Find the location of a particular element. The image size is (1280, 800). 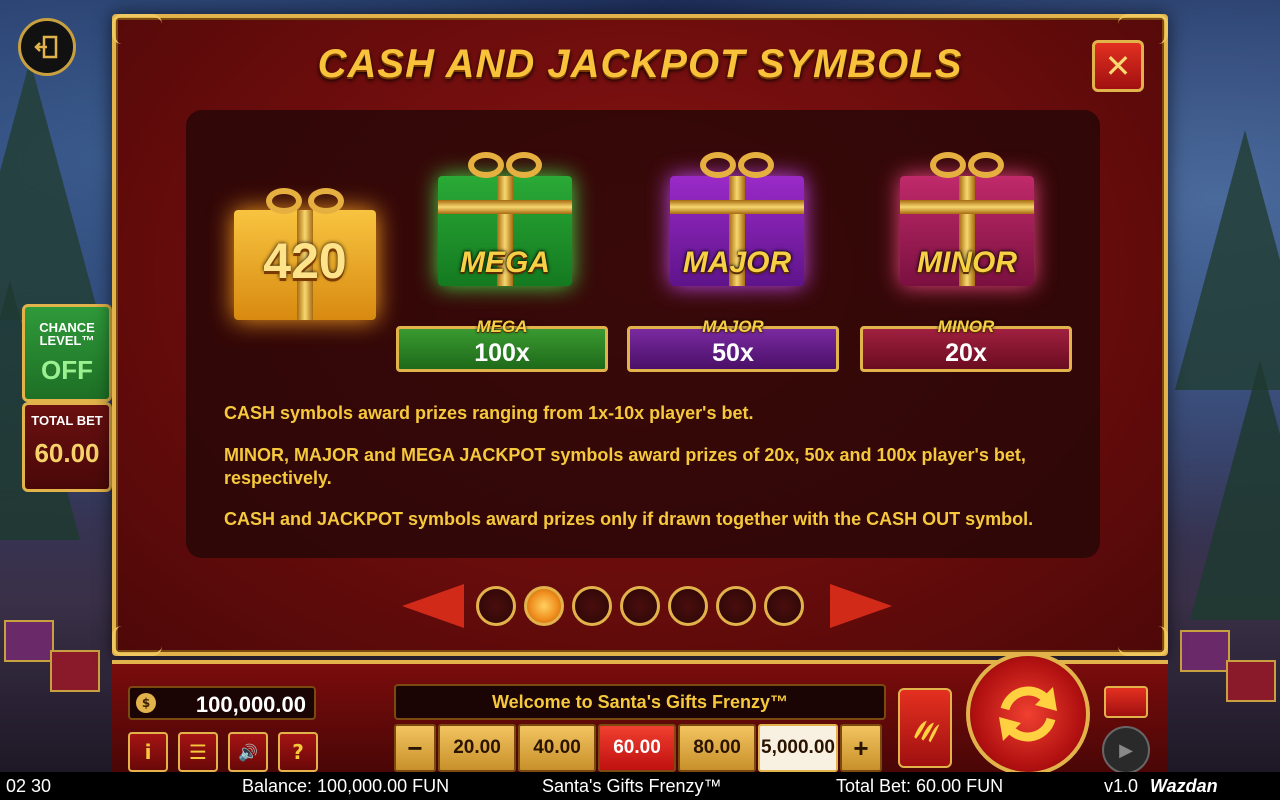

autoplay-button: ▶ is located at coordinates (1126, 750).